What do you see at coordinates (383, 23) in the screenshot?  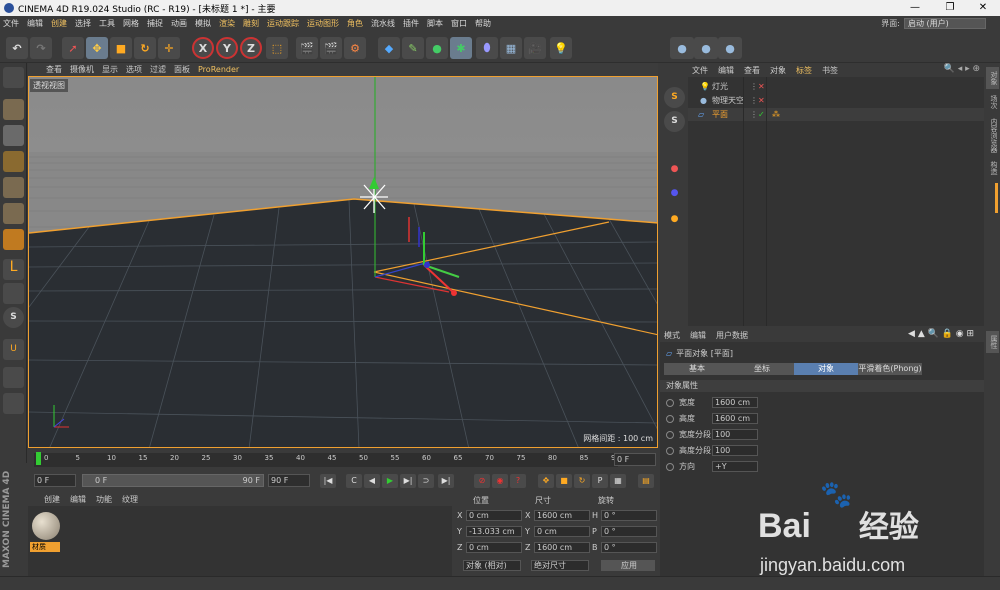 I see `menu-item-14: 流水线` at bounding box center [383, 23].